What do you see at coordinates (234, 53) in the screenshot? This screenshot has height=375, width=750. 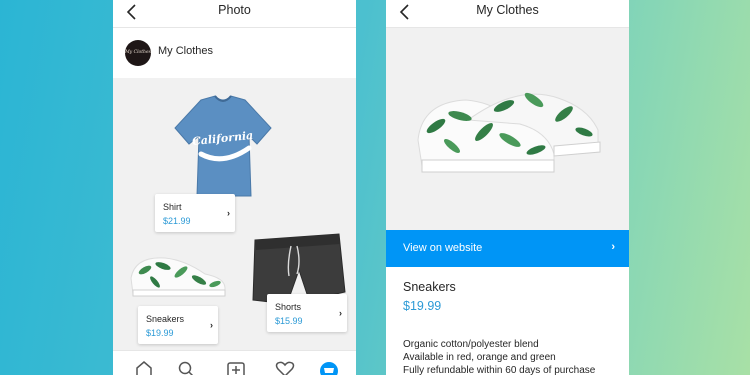 I see `profile-header: My Clothes My Clothes` at bounding box center [234, 53].